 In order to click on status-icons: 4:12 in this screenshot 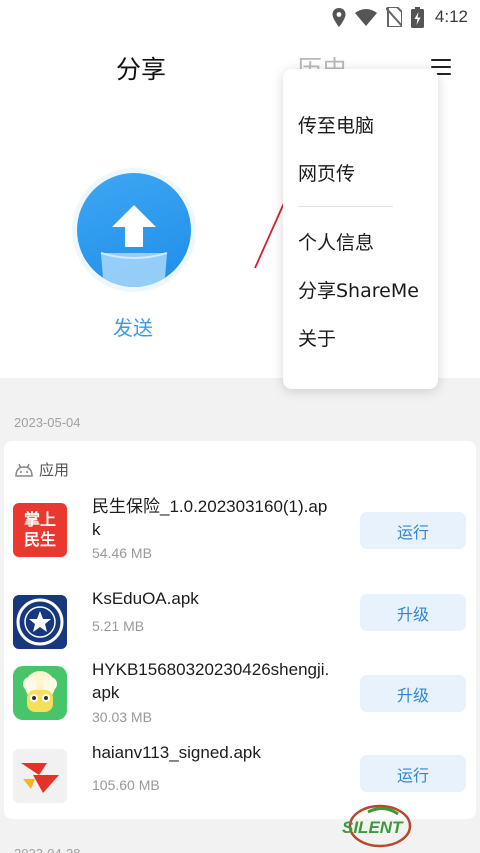, I will do `click(400, 17)`.